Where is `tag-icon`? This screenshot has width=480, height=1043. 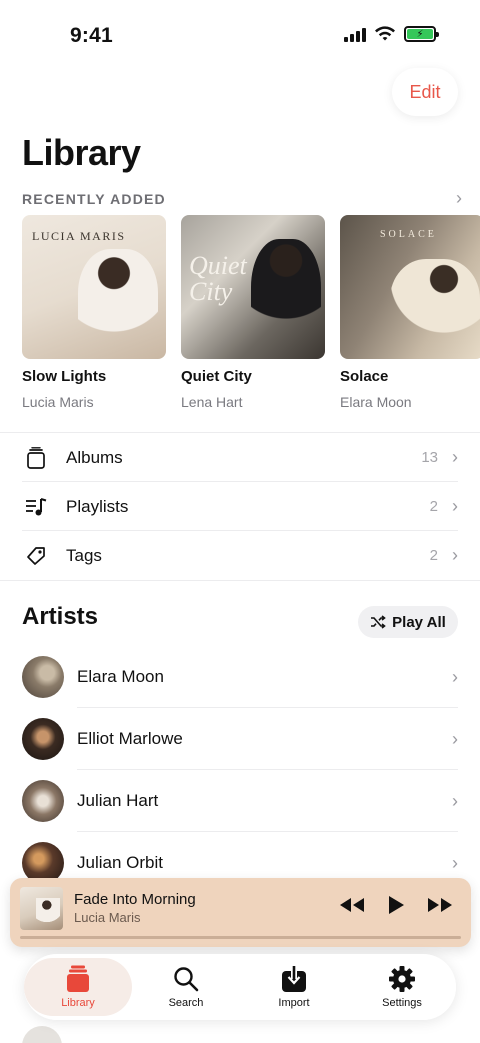
tag-icon is located at coordinates (36, 556).